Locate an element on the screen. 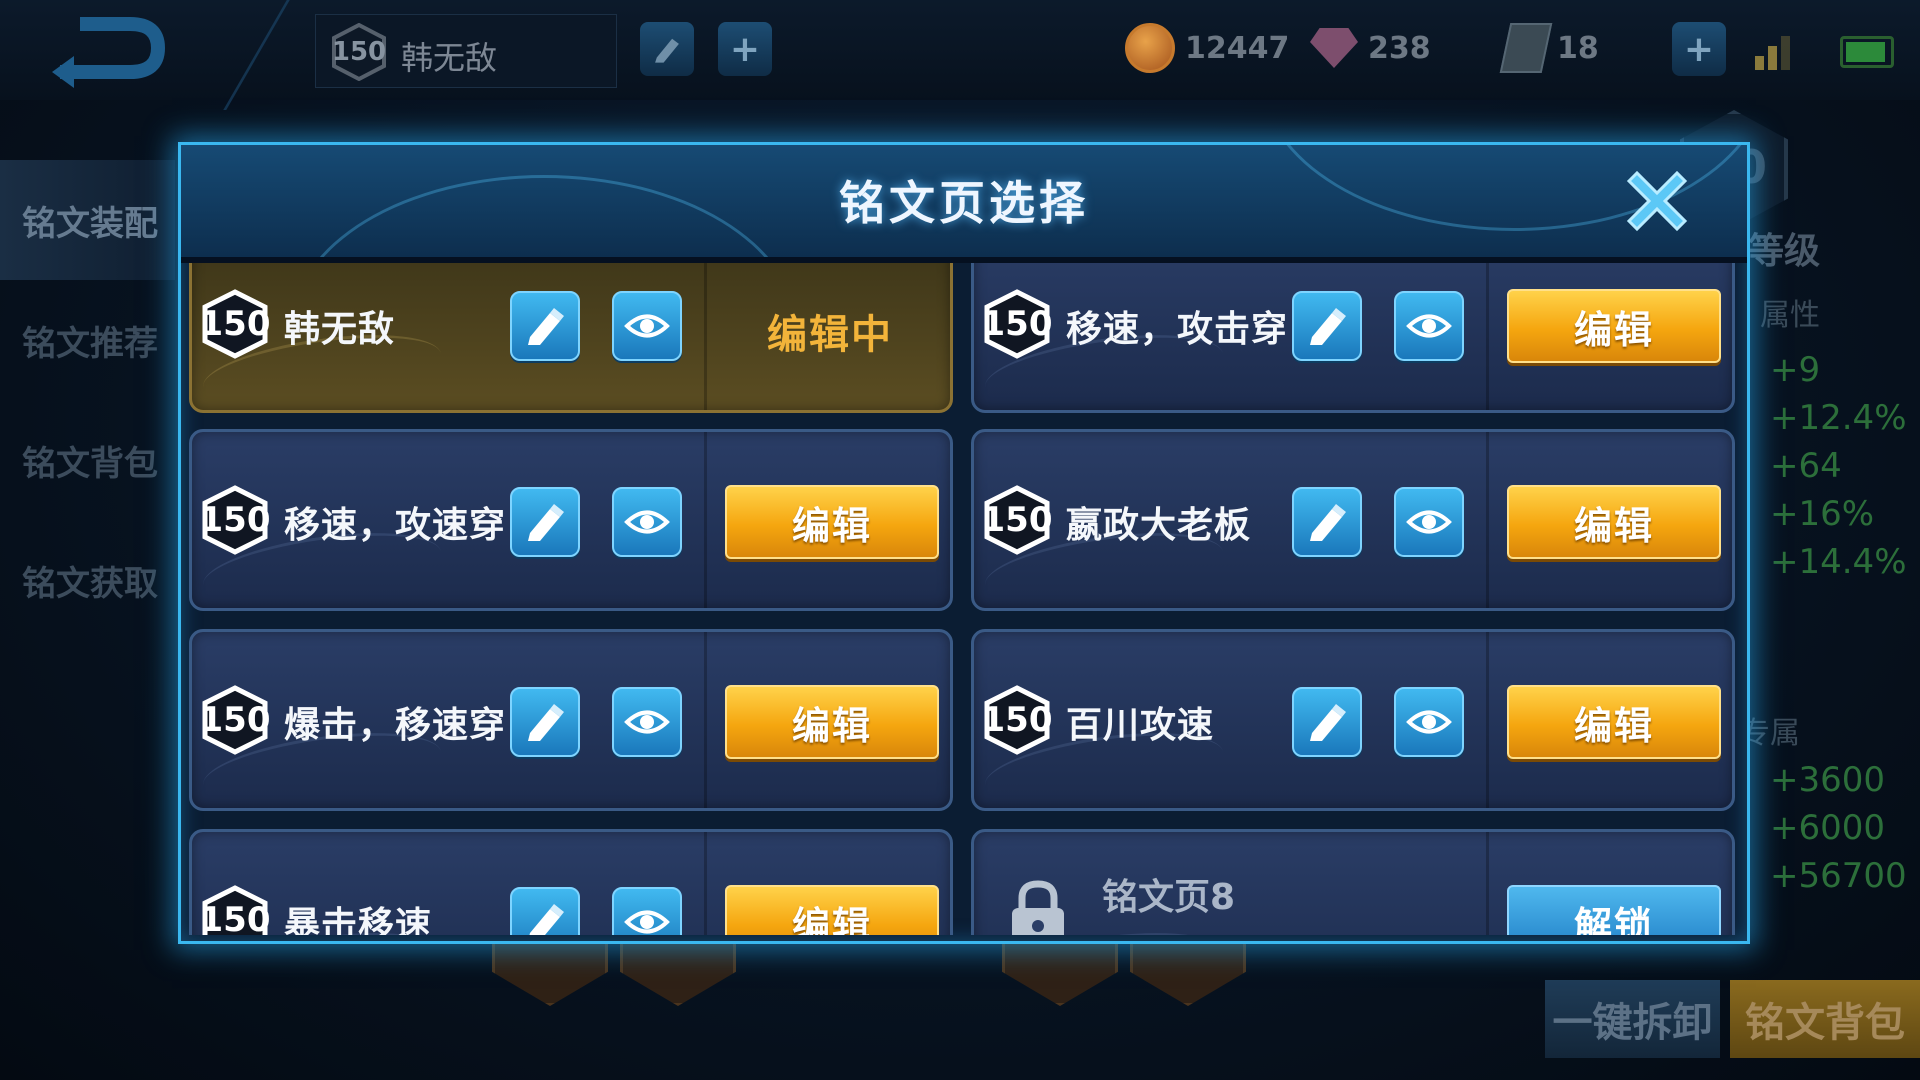 Image resolution: width=1920 pixels, height=1080 pixels. dialog-header: 铭文页选择 is located at coordinates (964, 204).